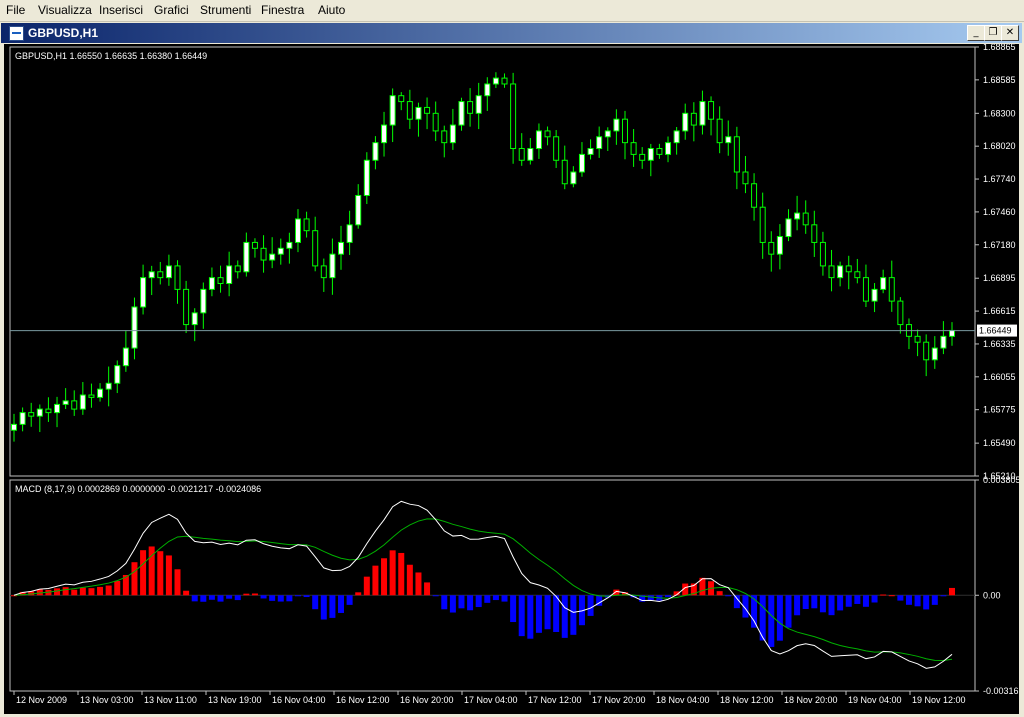 The image size is (1024, 717). I want to click on chart-window-titlebar: GBPUSD,H1 _ ❐ ✕, so click(511, 33).